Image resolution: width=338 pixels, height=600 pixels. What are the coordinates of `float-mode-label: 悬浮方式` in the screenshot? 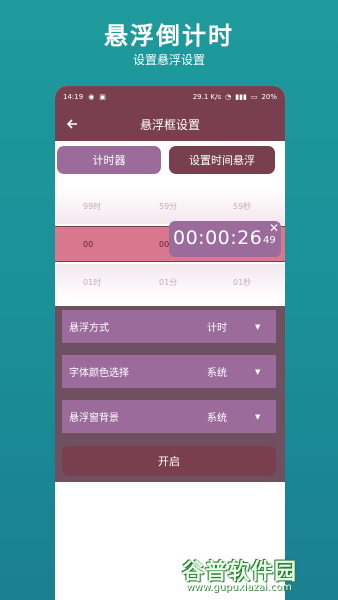 It's located at (89, 328).